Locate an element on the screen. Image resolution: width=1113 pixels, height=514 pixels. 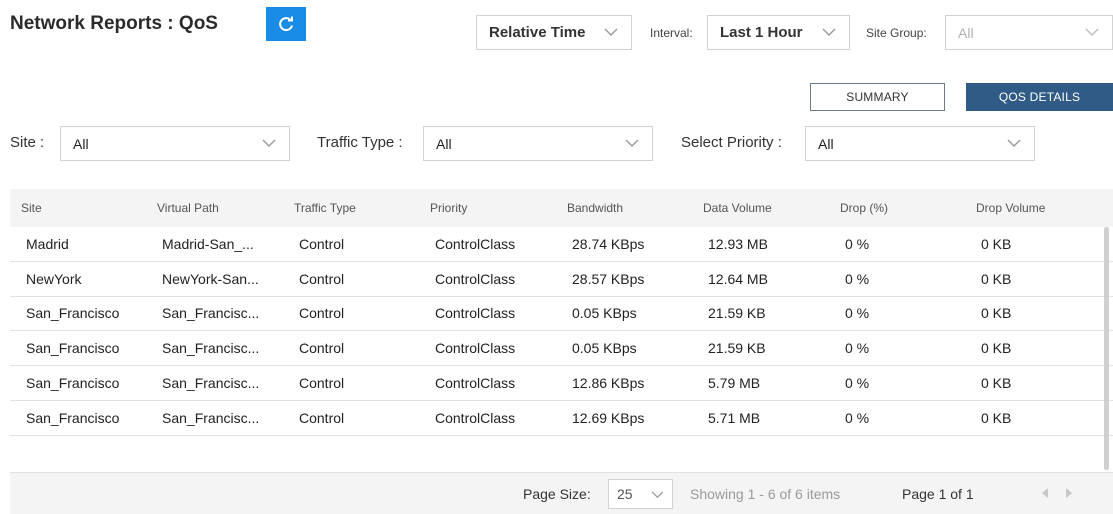
site-group-select: All is located at coordinates (1029, 32).